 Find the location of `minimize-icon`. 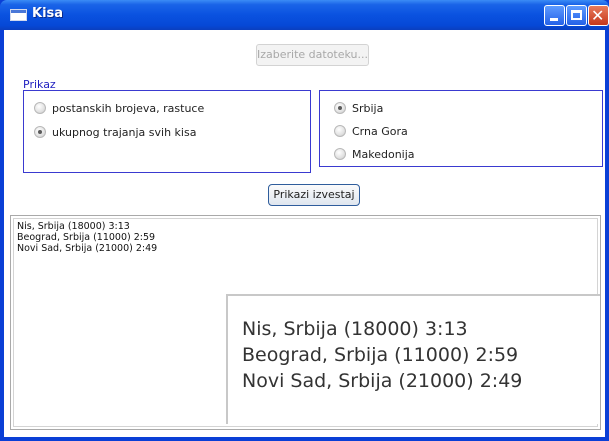

minimize-icon is located at coordinates (554, 19).